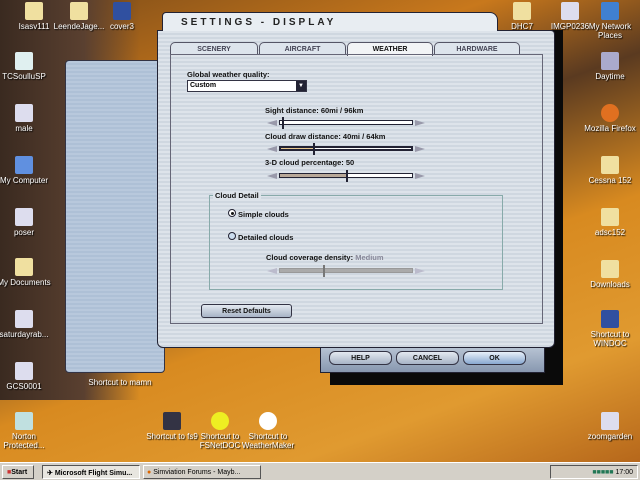 This screenshot has height=480, width=640. Describe the element at coordinates (609, 222) in the screenshot. I see `desktop-icon: adsc152` at that location.